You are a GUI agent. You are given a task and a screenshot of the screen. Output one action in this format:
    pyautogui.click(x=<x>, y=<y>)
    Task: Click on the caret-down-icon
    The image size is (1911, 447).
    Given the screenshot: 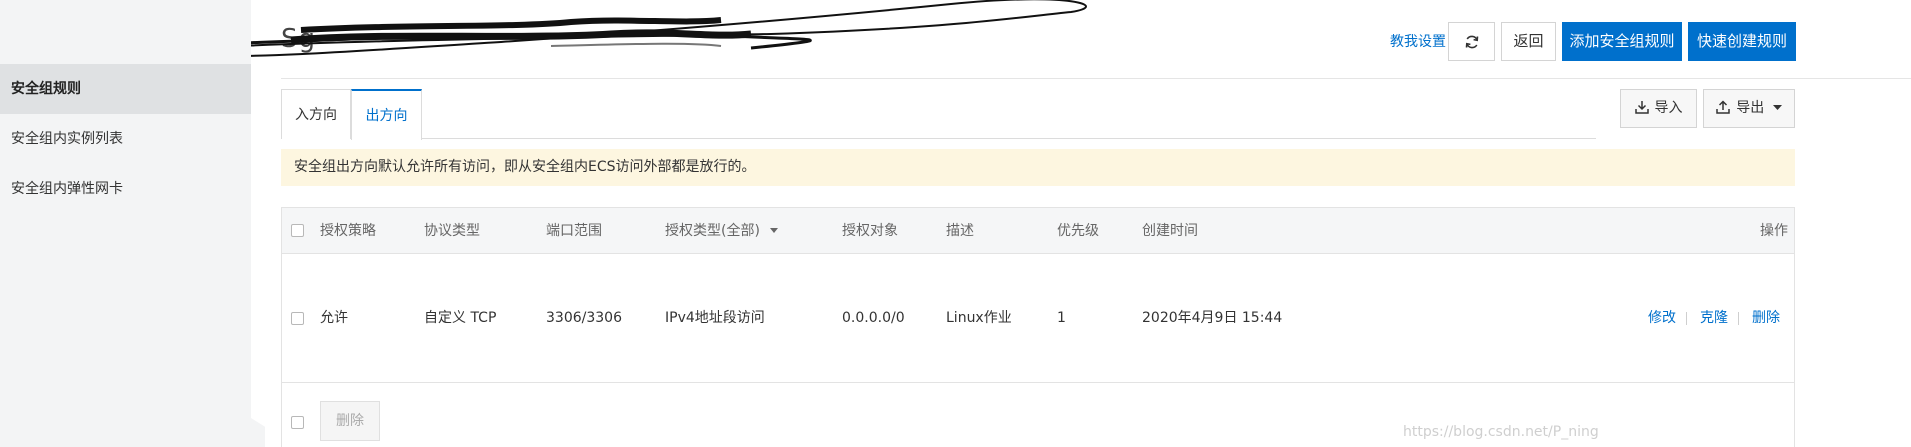 What is the action you would take?
    pyautogui.click(x=774, y=230)
    